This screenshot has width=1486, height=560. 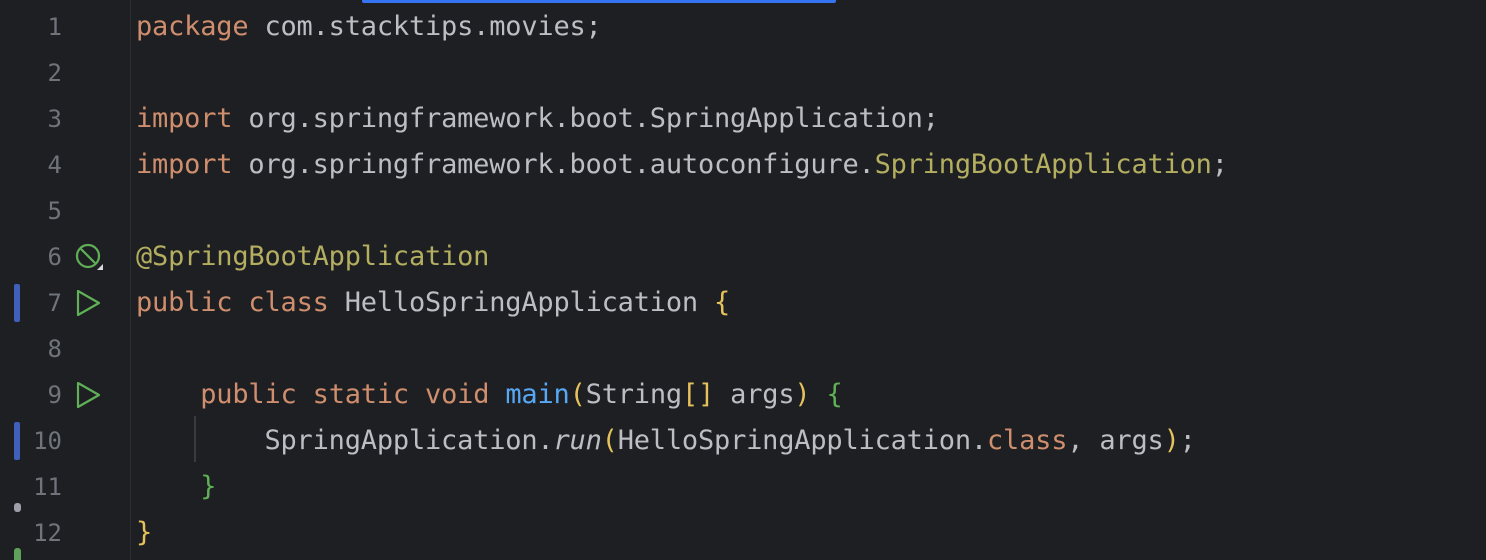 I want to click on code-token: String, so click(x=634, y=394).